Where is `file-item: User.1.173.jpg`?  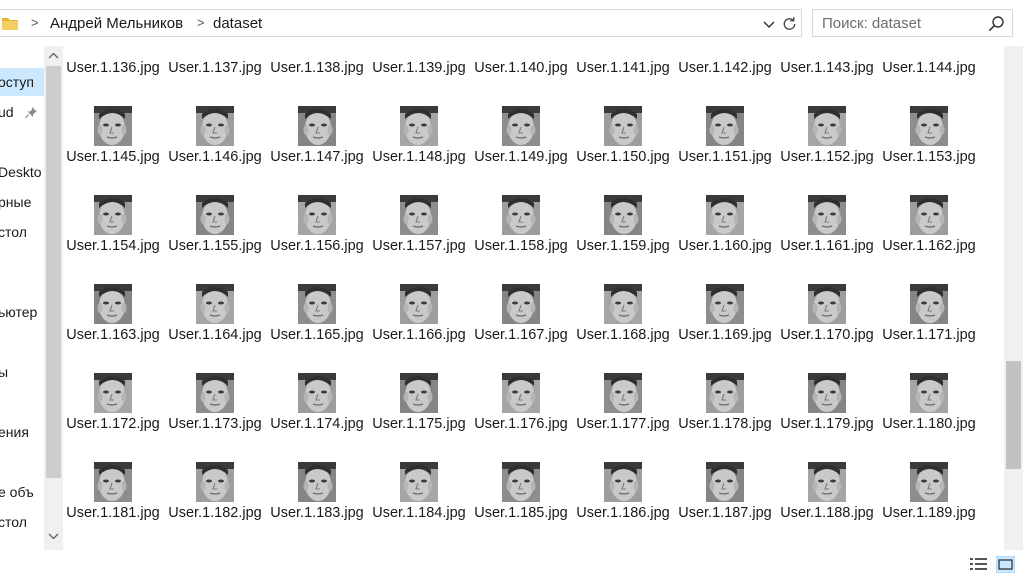 file-item: User.1.173.jpg is located at coordinates (215, 418).